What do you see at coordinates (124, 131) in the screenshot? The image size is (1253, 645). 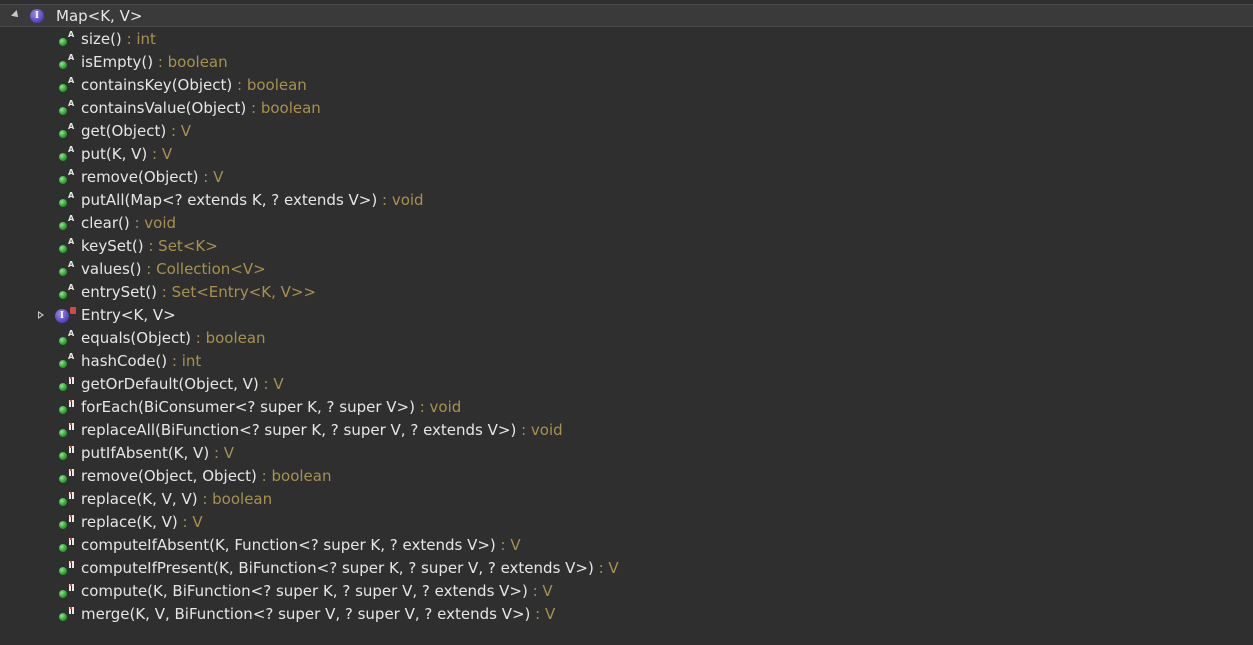 I see `member-signature: get(Object)` at bounding box center [124, 131].